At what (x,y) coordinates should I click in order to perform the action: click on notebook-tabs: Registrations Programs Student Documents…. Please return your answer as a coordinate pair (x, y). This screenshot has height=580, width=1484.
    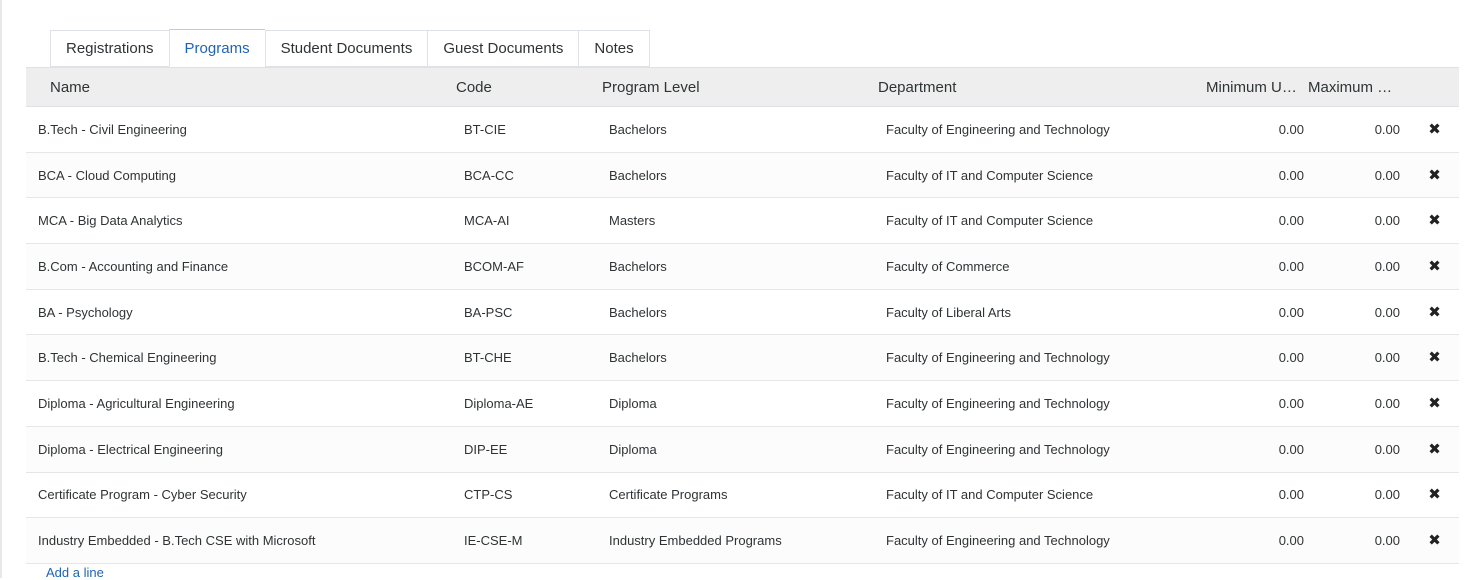
    Looking at the image, I should click on (350, 48).